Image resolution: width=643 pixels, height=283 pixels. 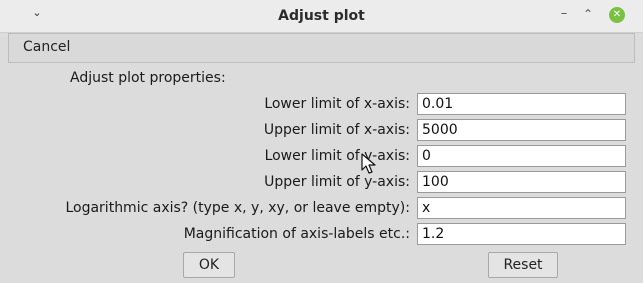 What do you see at coordinates (336, 130) in the screenshot?
I see `x-upper-label: Upper limit of x-axis:` at bounding box center [336, 130].